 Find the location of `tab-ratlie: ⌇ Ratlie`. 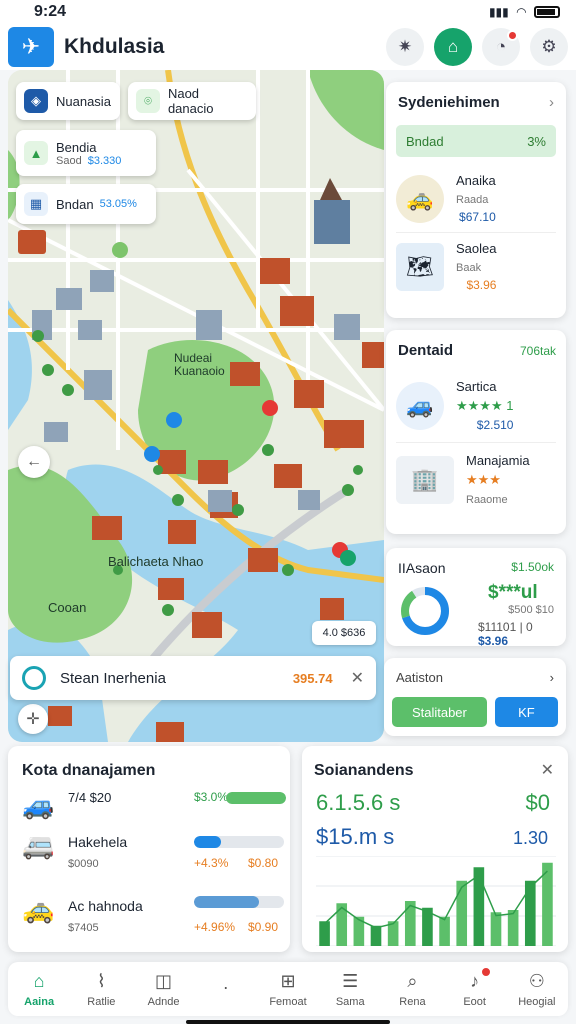

tab-ratlie: ⌇ Ratlie is located at coordinates (101, 989).